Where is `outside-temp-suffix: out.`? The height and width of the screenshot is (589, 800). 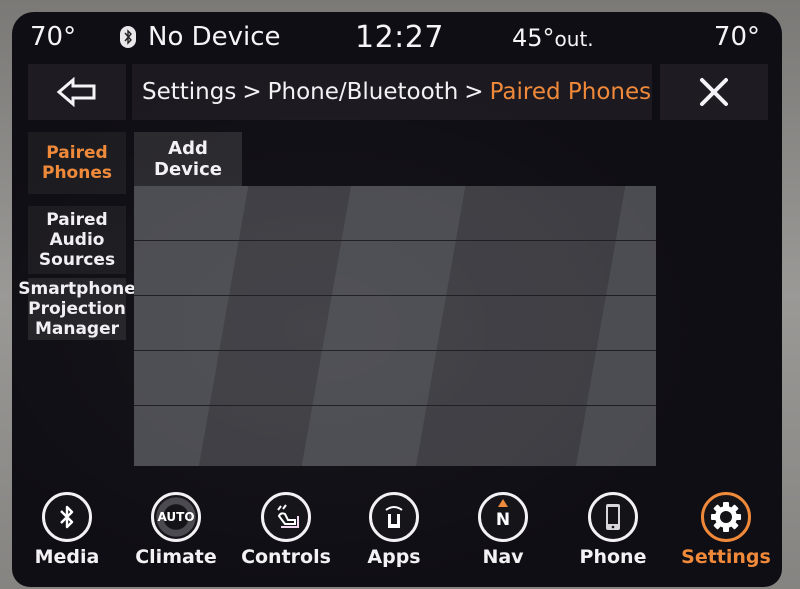
outside-temp-suffix: out. is located at coordinates (574, 39).